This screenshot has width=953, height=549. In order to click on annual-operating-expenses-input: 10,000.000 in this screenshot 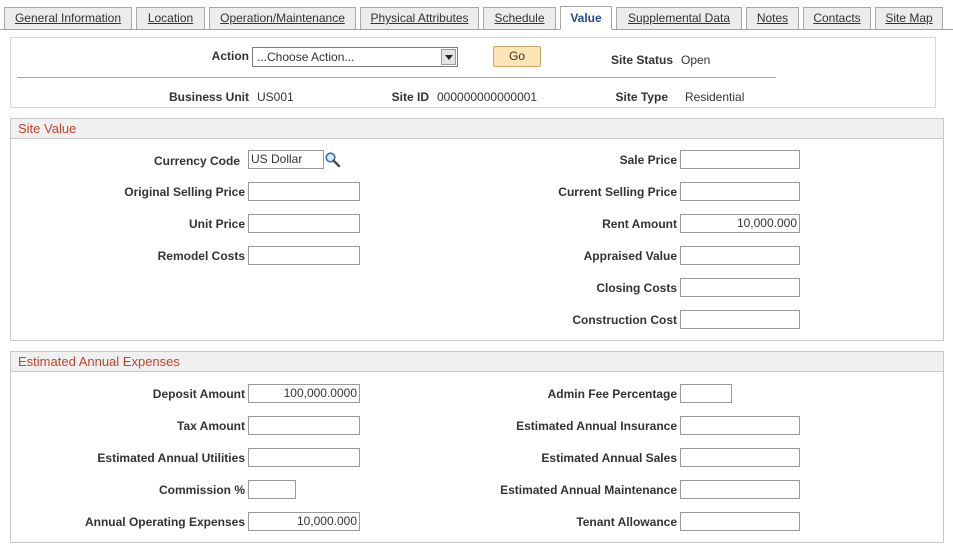, I will do `click(304, 521)`.